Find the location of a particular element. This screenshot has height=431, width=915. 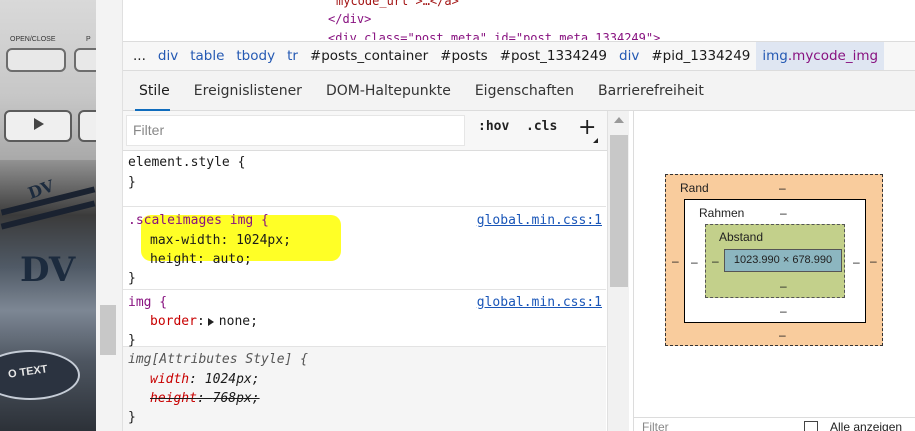

rule-selector: img { is located at coordinates (147, 302).